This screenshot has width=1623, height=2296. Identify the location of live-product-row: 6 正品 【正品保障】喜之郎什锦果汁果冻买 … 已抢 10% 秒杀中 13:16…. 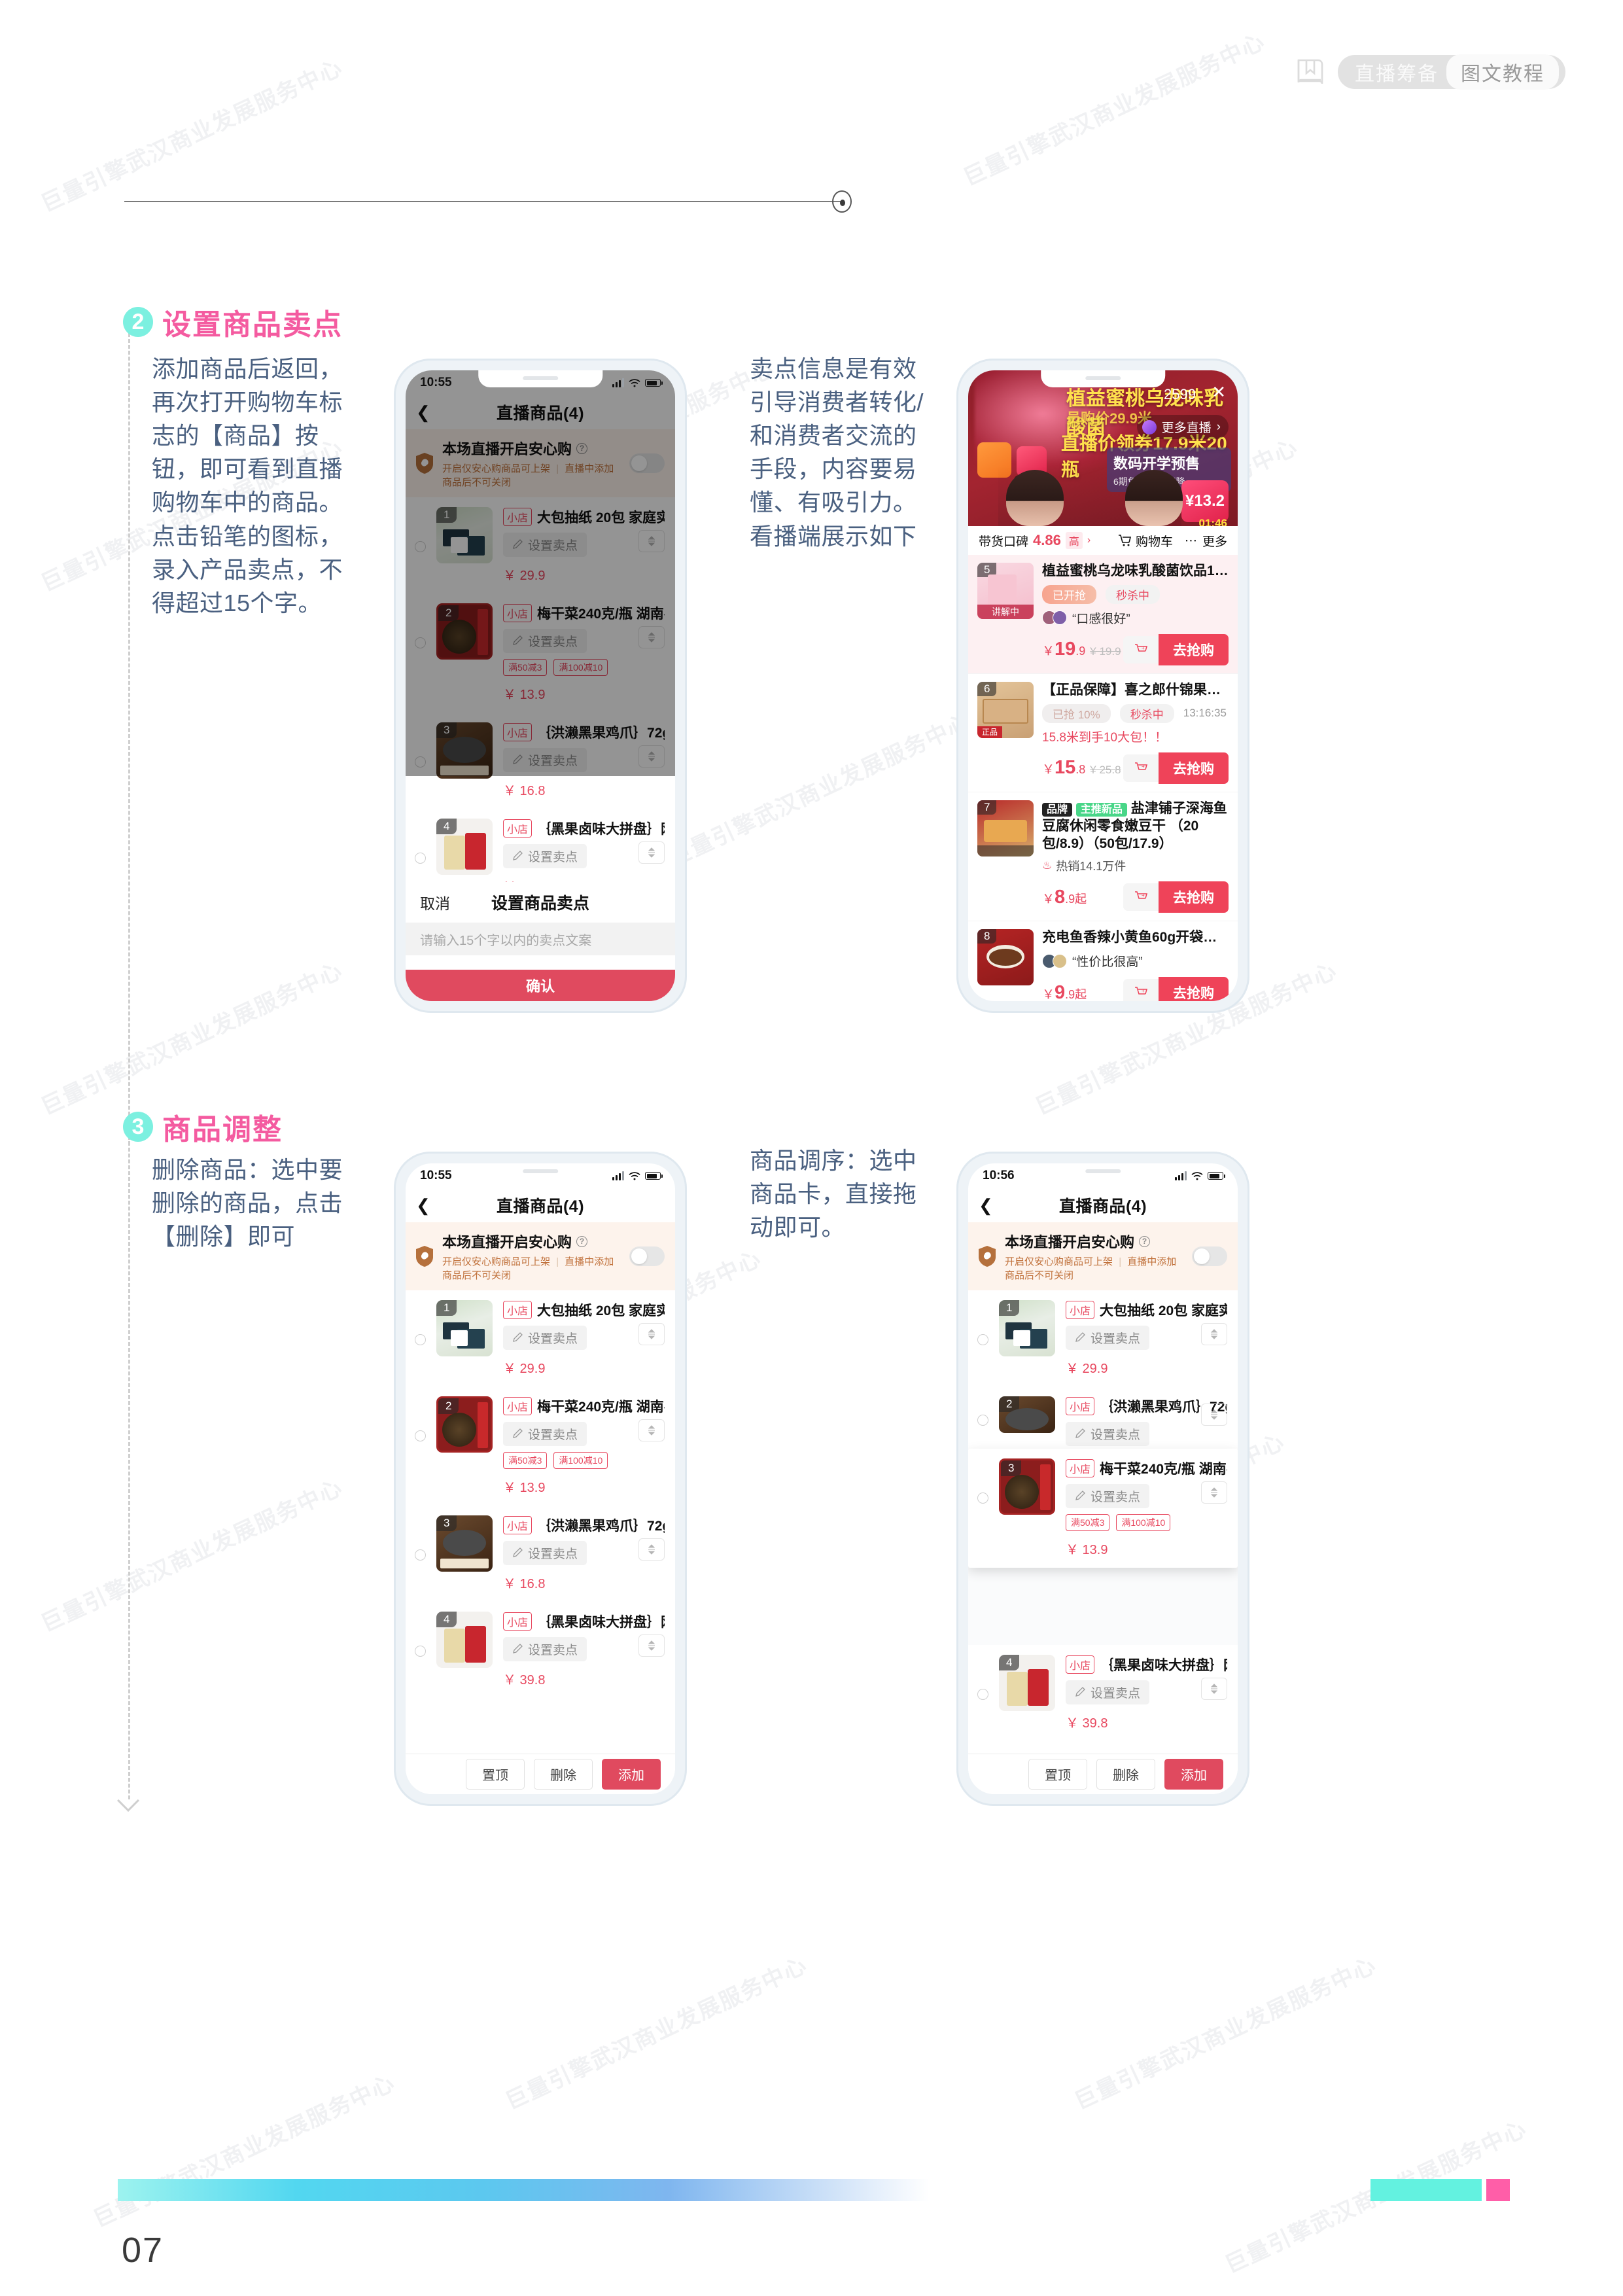
(1103, 733).